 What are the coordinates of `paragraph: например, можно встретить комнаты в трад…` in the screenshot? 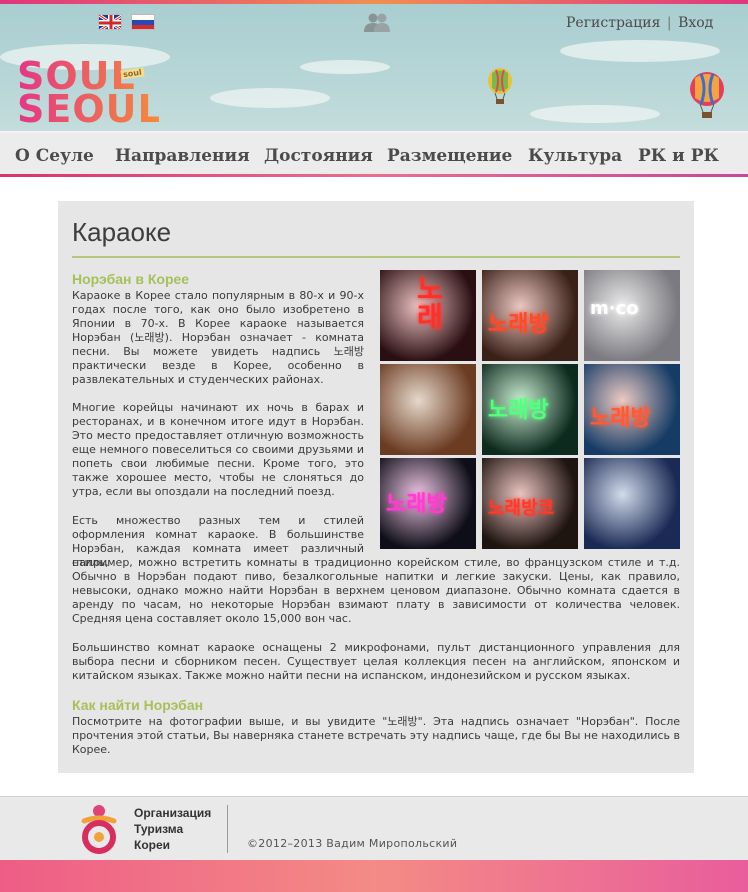 It's located at (376, 590).